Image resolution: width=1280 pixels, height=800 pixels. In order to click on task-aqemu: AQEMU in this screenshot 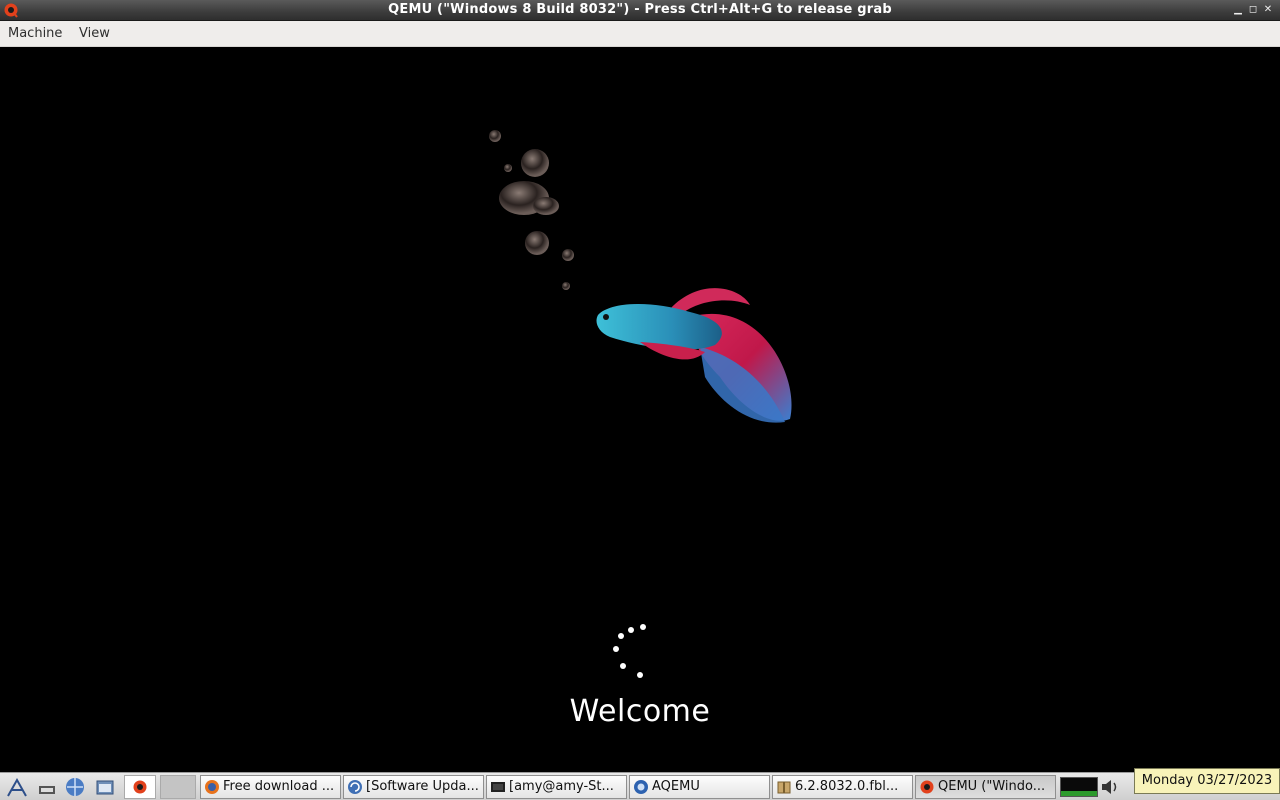, I will do `click(699, 787)`.